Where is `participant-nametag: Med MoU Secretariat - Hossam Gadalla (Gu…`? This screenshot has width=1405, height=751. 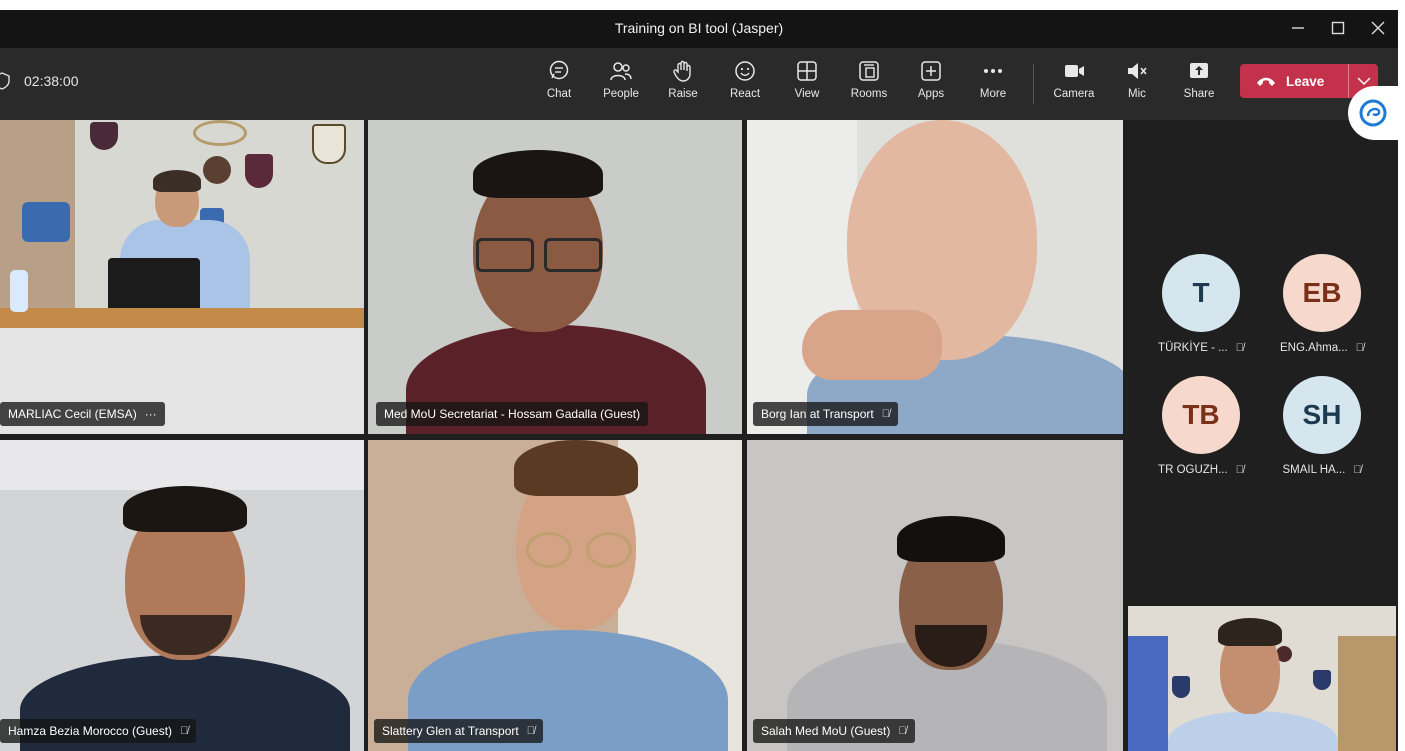
participant-nametag: Med MoU Secretariat - Hossam Gadalla (Gu… is located at coordinates (512, 414).